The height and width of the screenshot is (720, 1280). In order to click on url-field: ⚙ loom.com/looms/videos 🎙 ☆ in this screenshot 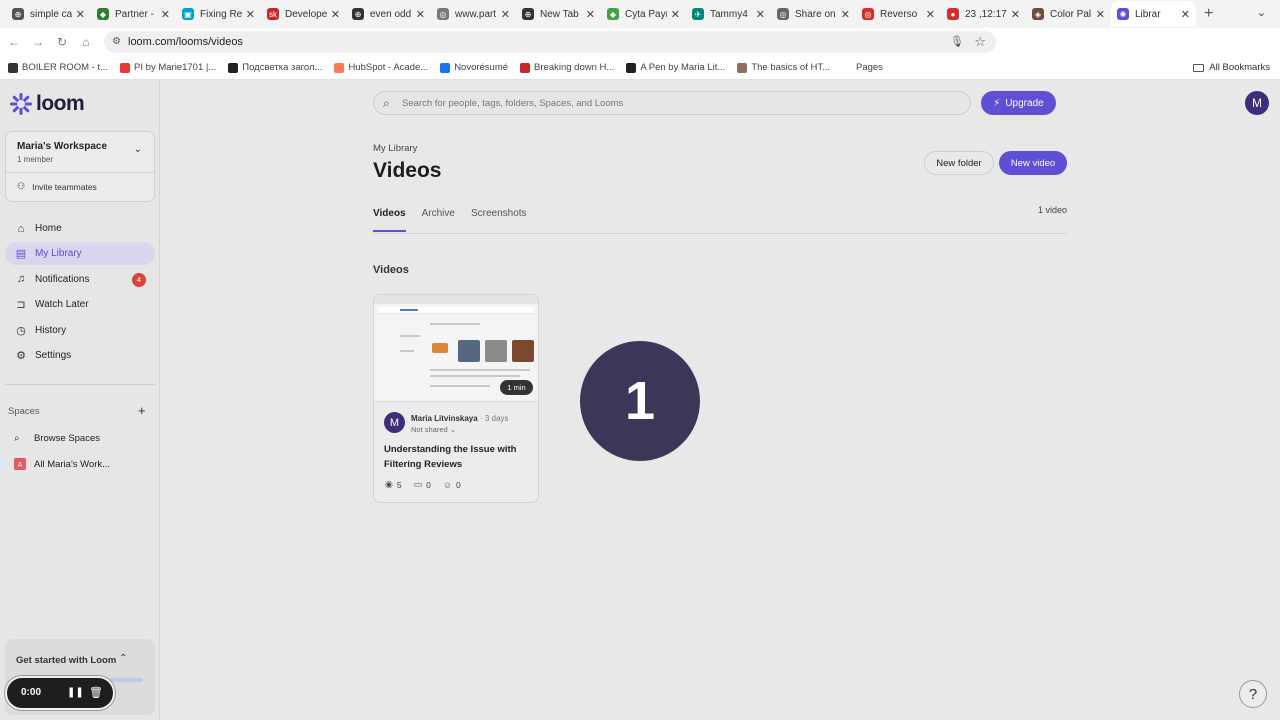, I will do `click(550, 42)`.